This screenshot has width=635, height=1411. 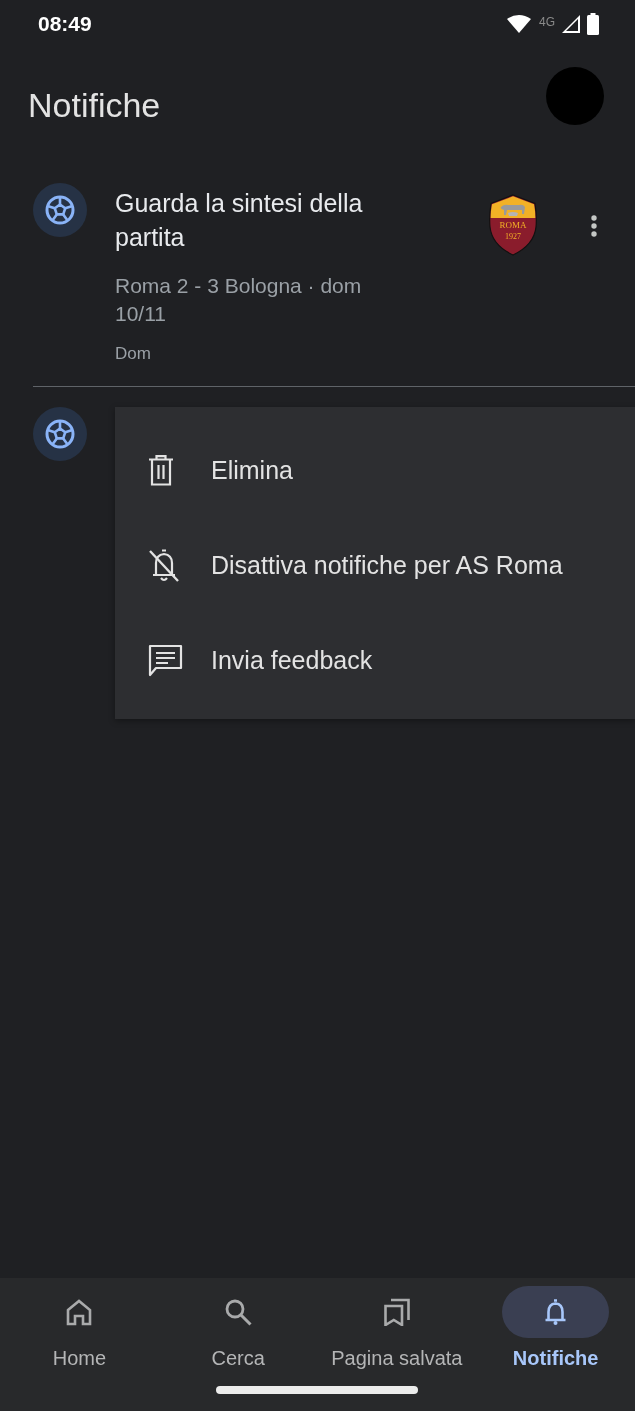 What do you see at coordinates (593, 24) in the screenshot?
I see `battery-icon` at bounding box center [593, 24].